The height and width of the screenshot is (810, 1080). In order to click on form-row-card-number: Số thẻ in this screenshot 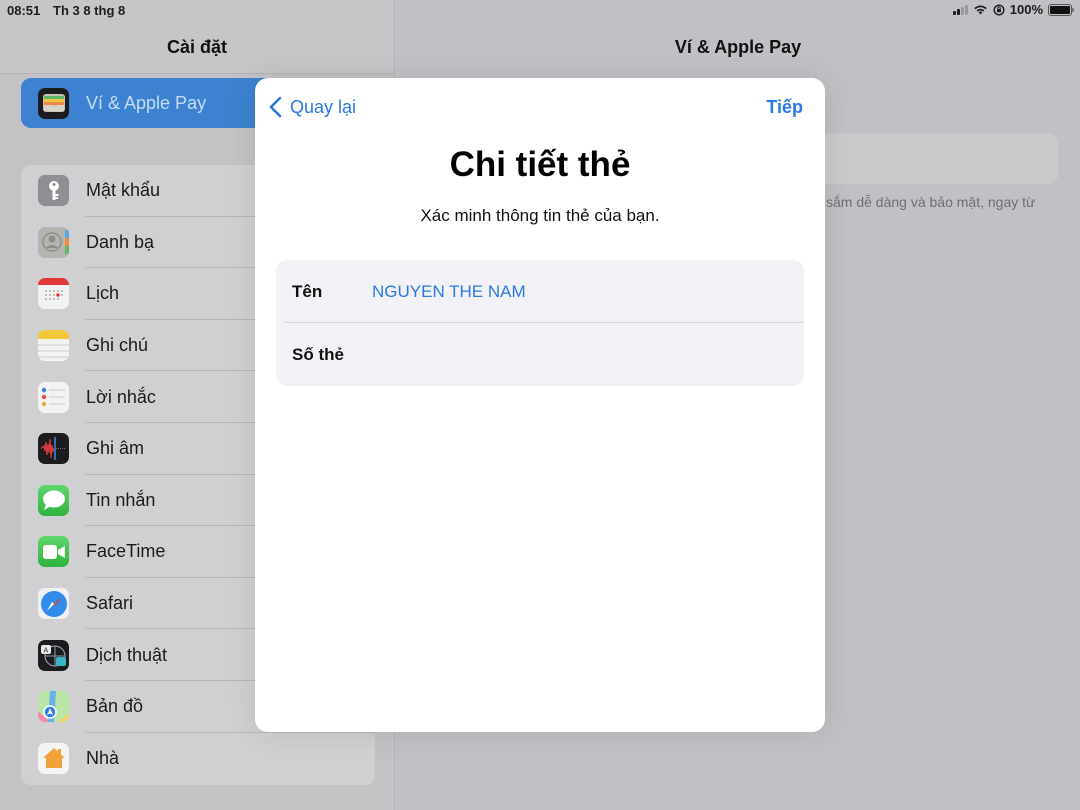, I will do `click(540, 354)`.